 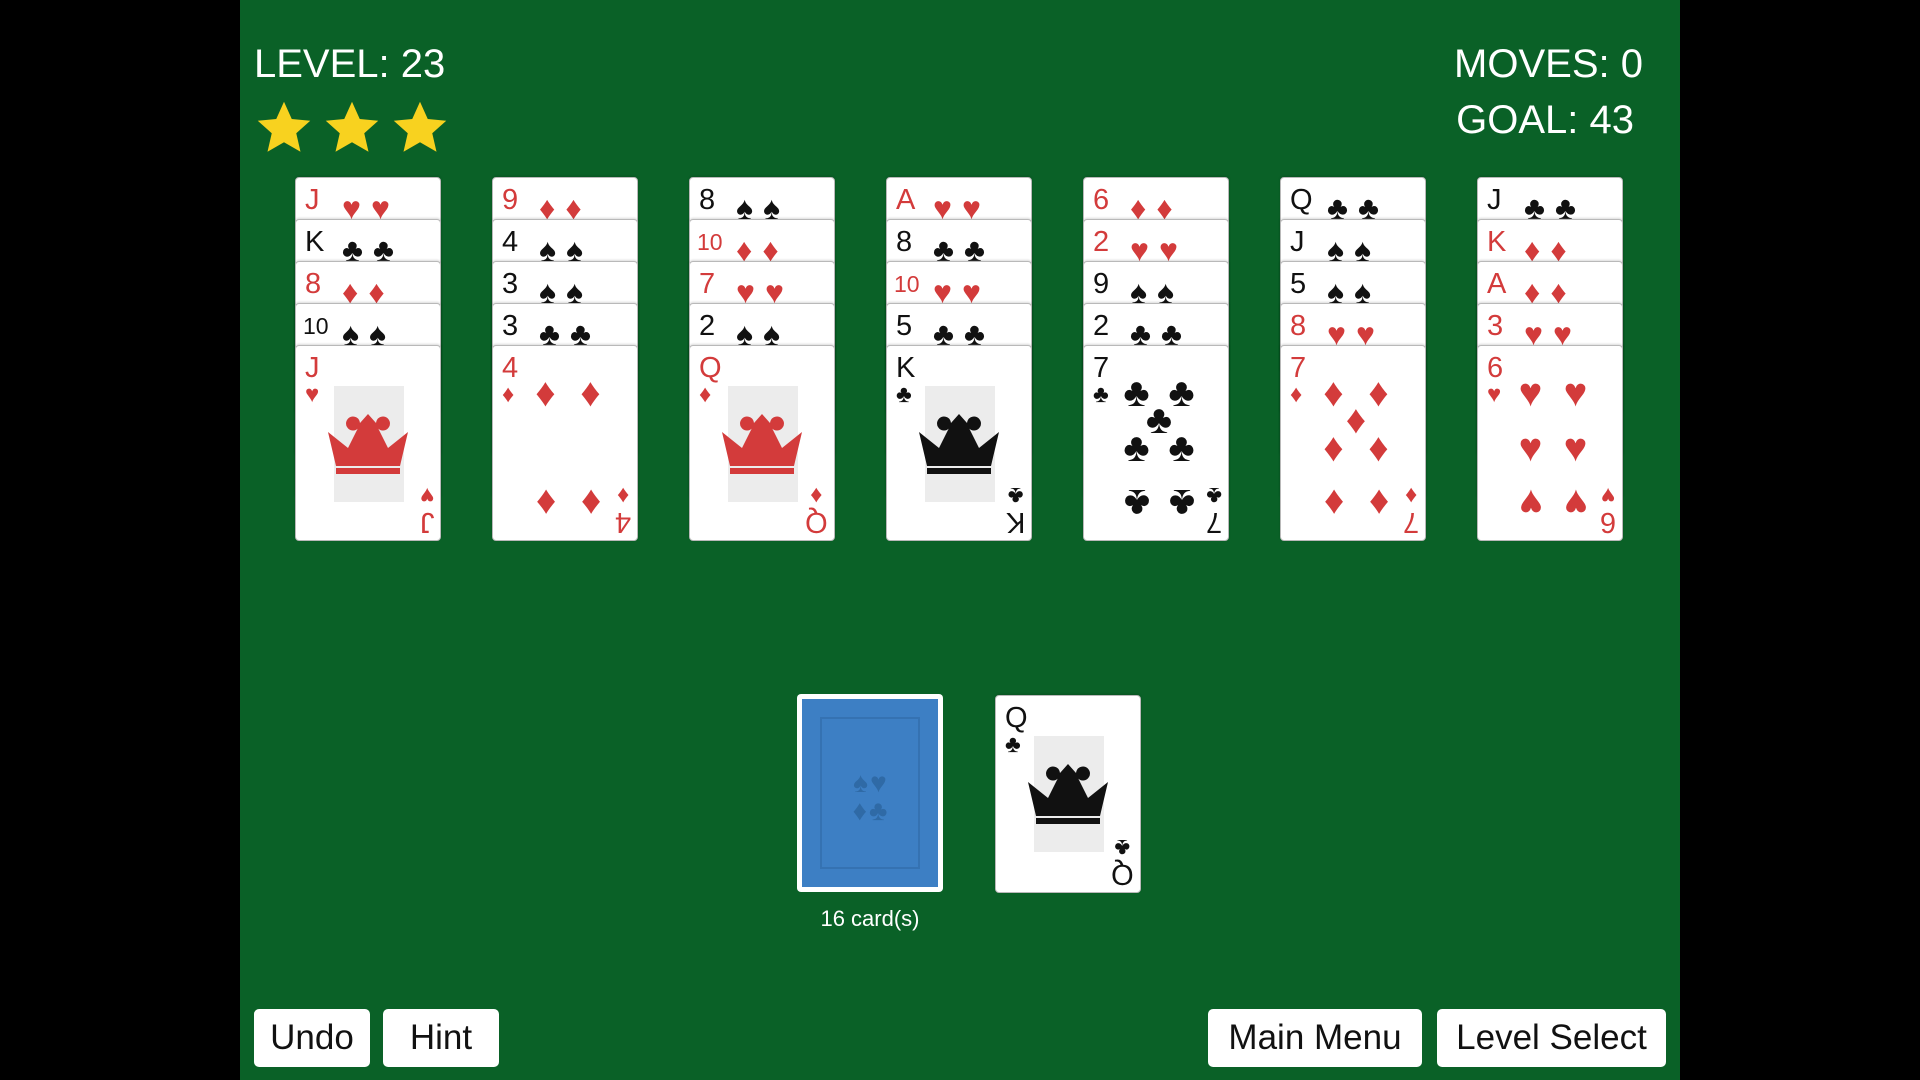 I want to click on level-select-button: Level Select, so click(x=1551, y=1038).